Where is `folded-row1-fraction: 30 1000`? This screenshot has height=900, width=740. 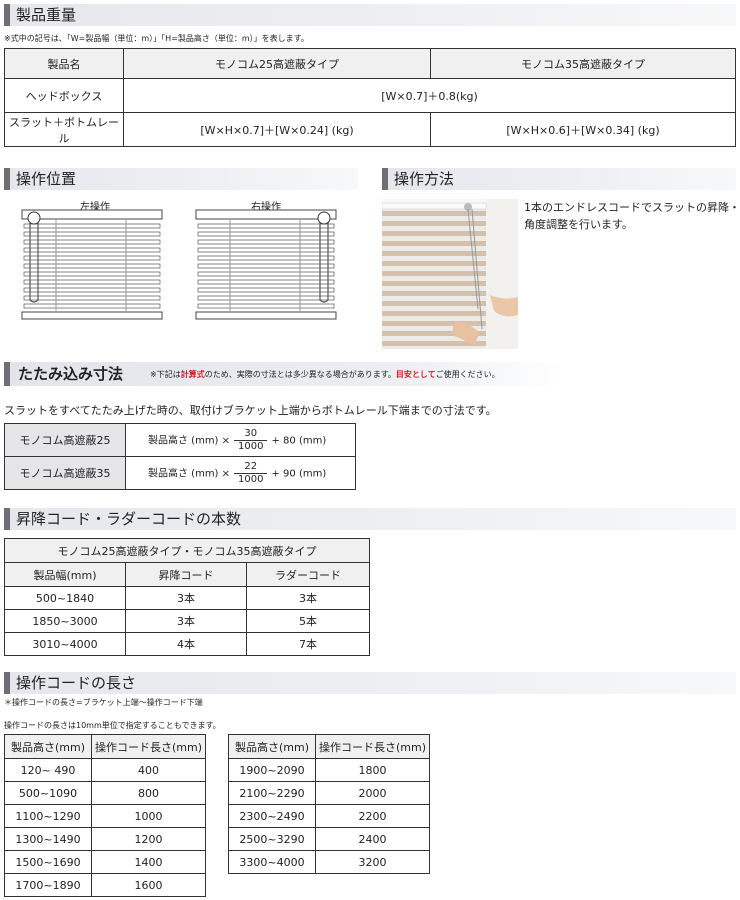
folded-row1-fraction: 30 1000 is located at coordinates (251, 440).